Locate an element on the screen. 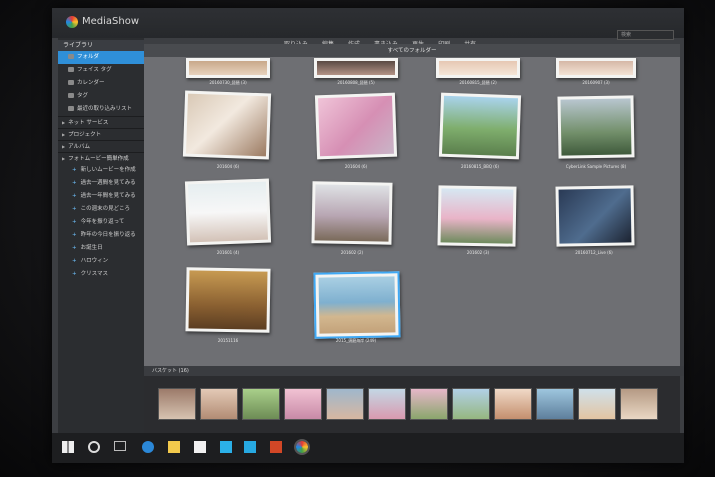 The height and width of the screenshot is (477, 715). mediashow-icon is located at coordinates (302, 447).